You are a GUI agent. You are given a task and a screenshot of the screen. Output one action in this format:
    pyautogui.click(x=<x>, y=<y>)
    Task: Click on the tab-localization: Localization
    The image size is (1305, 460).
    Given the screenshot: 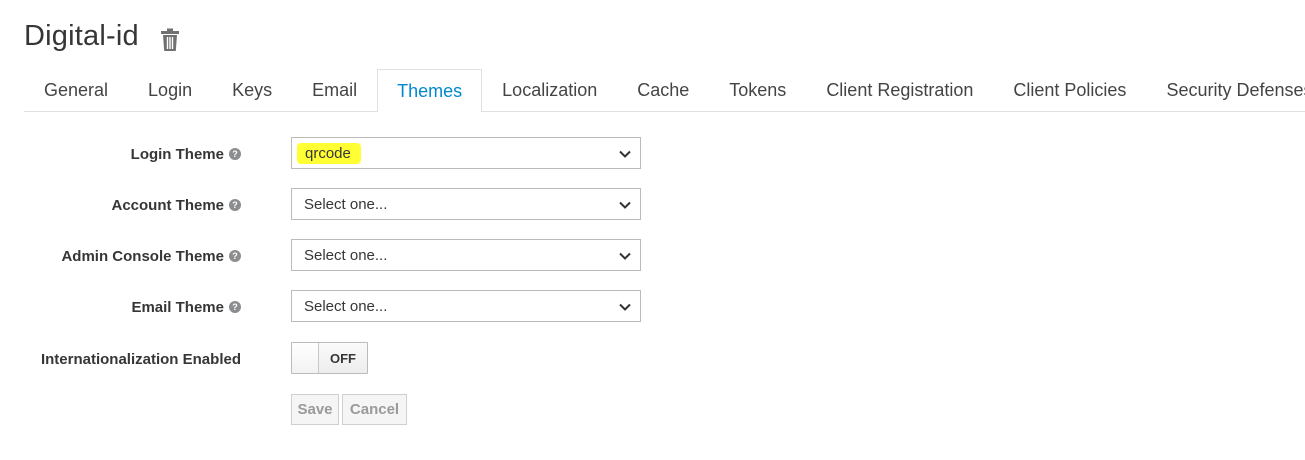 What is the action you would take?
    pyautogui.click(x=549, y=90)
    